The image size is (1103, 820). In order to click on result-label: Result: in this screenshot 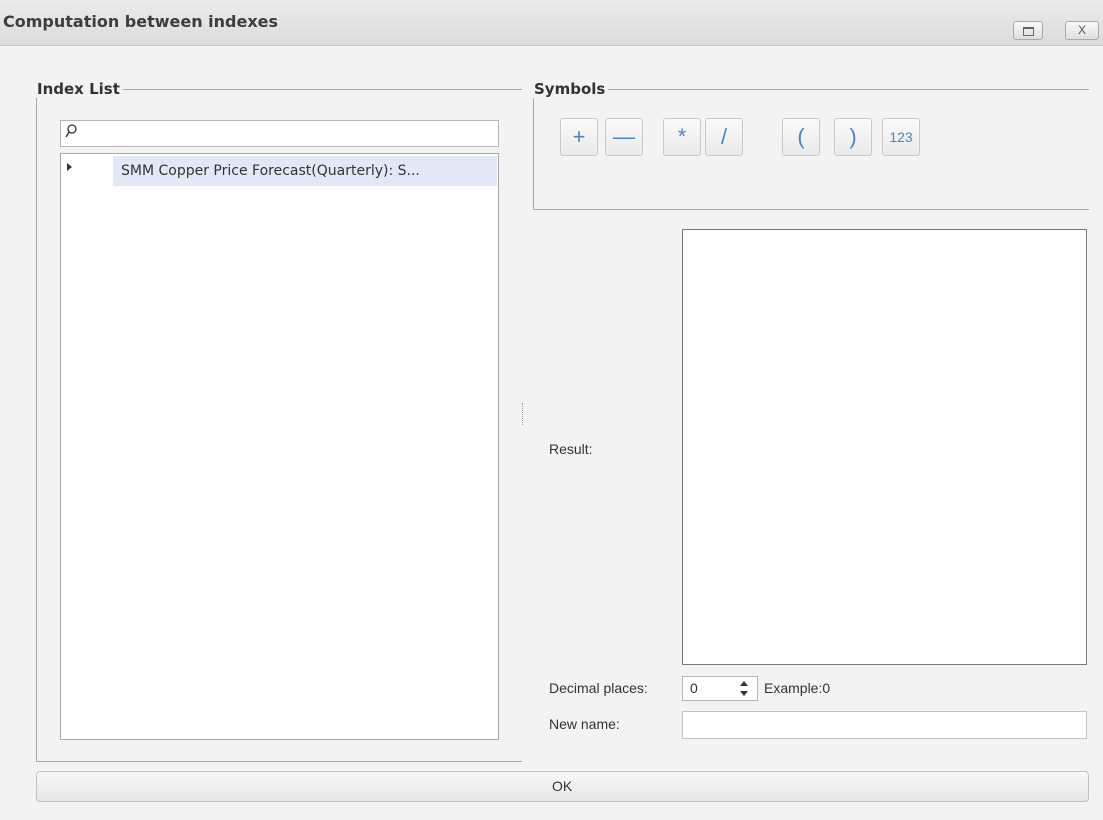, I will do `click(571, 449)`.